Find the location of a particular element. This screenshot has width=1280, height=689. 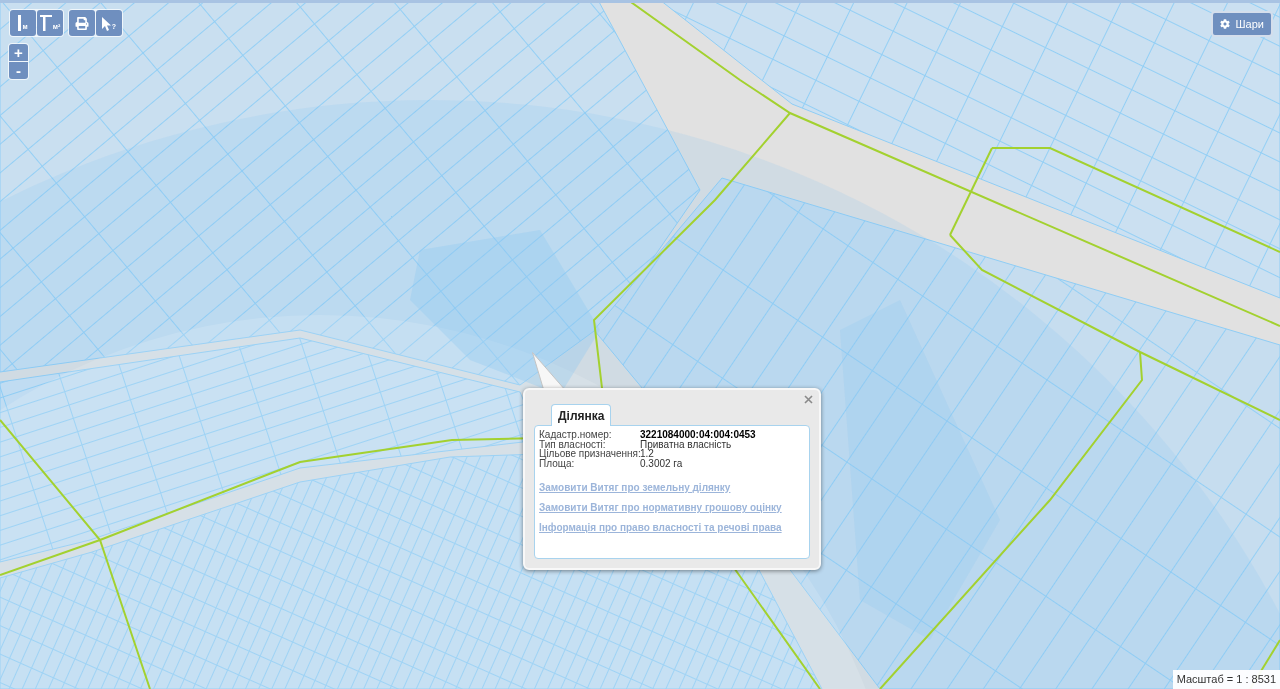

field-value: 1.2 is located at coordinates (647, 454).